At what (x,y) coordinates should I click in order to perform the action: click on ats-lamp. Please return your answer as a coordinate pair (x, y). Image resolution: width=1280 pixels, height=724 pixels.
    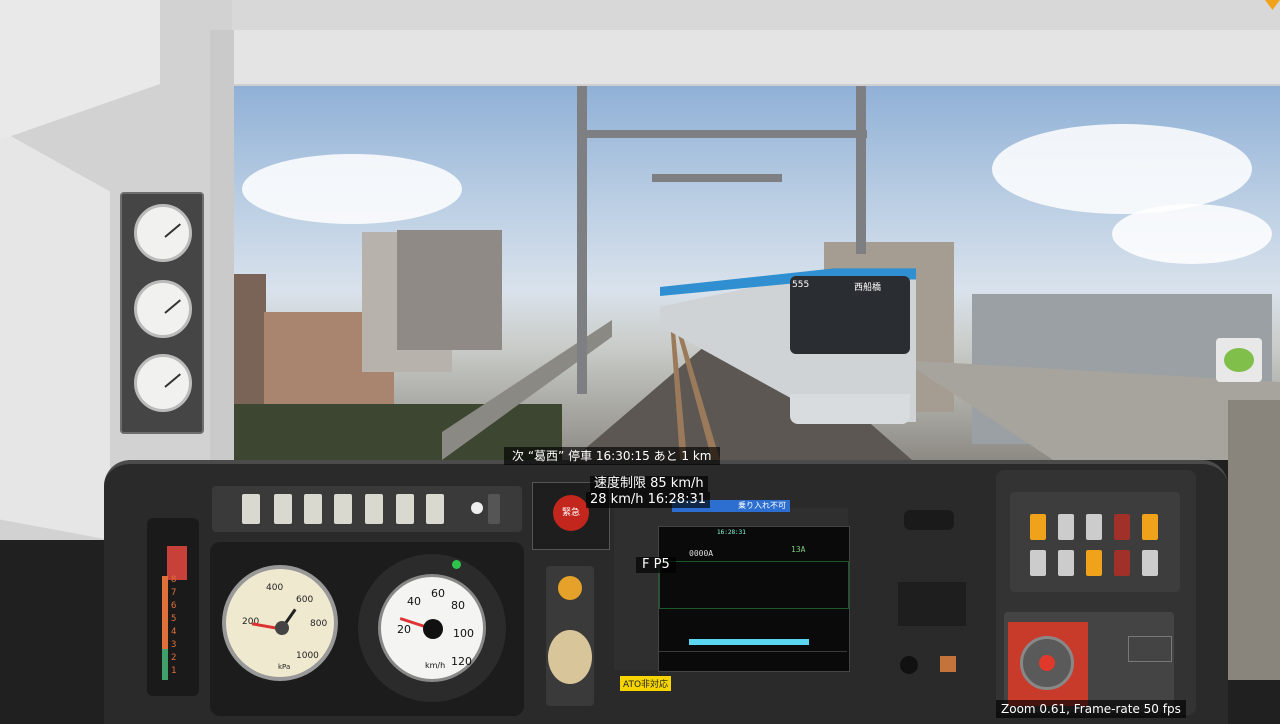
    Looking at the image, I should click on (456, 564).